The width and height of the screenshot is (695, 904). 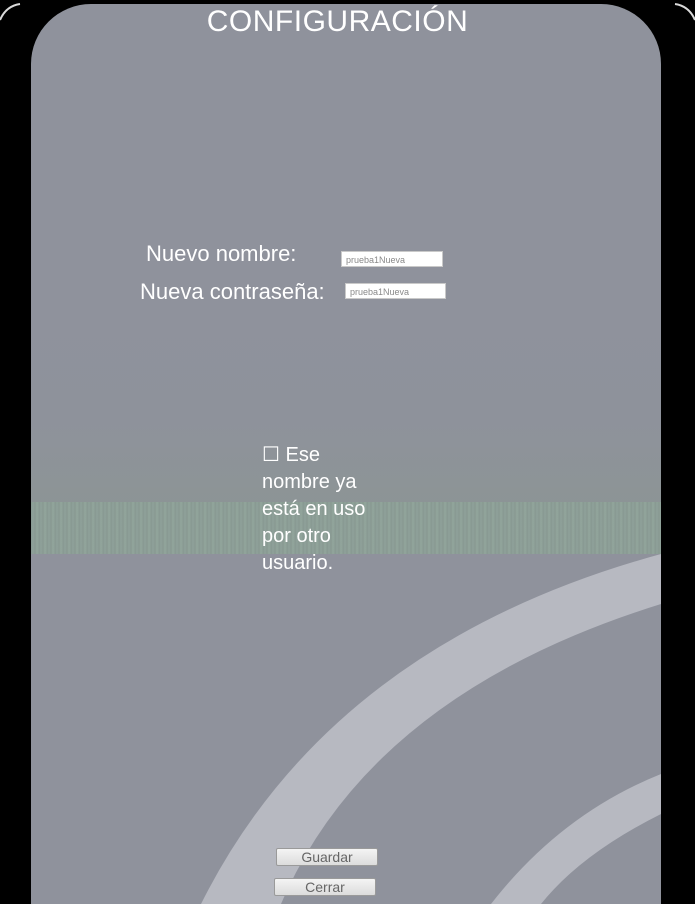 I want to click on error-checkbox-icon: ☐, so click(x=271, y=455).